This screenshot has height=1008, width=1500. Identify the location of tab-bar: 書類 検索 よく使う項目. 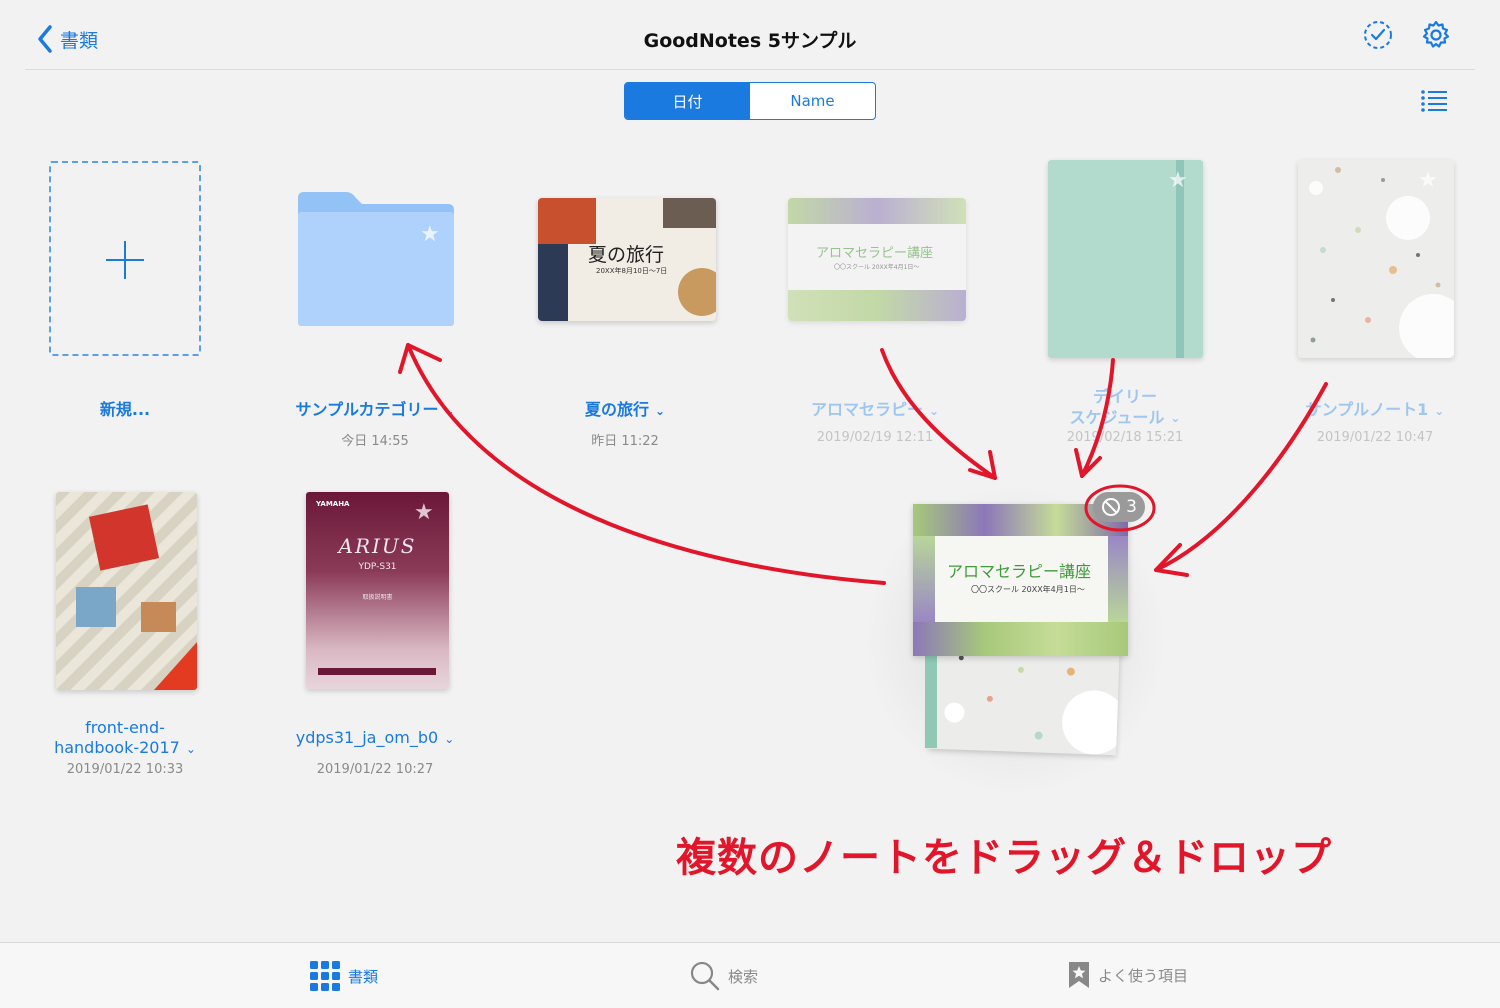
(750, 975).